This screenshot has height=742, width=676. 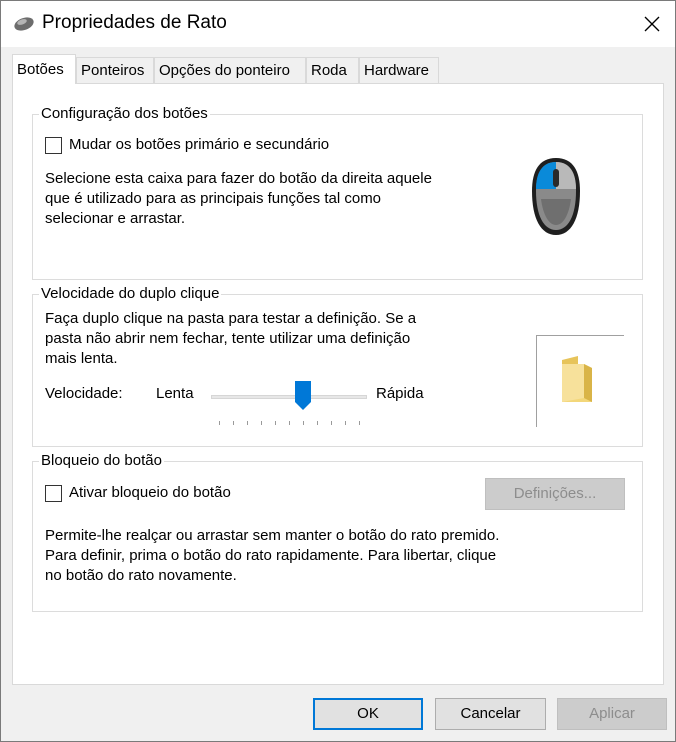 I want to click on double-click-speed-slider, so click(x=289, y=404).